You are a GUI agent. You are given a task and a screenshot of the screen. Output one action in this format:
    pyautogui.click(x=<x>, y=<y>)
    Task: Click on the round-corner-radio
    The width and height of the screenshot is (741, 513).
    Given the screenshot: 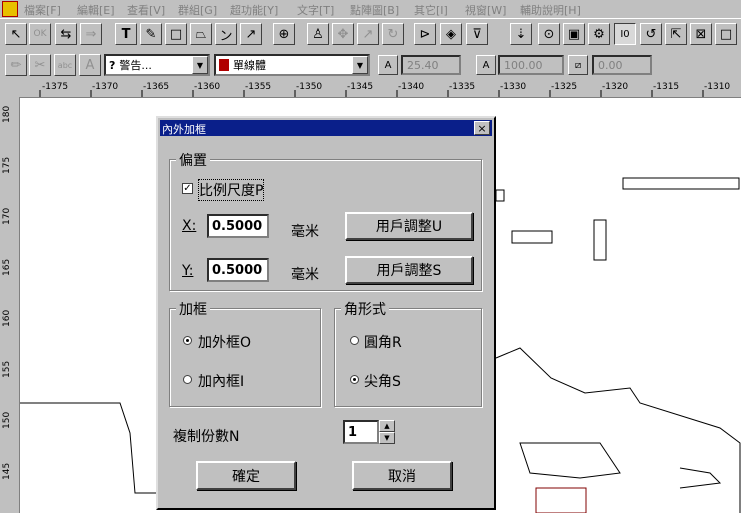 What is the action you would take?
    pyautogui.click(x=354, y=340)
    